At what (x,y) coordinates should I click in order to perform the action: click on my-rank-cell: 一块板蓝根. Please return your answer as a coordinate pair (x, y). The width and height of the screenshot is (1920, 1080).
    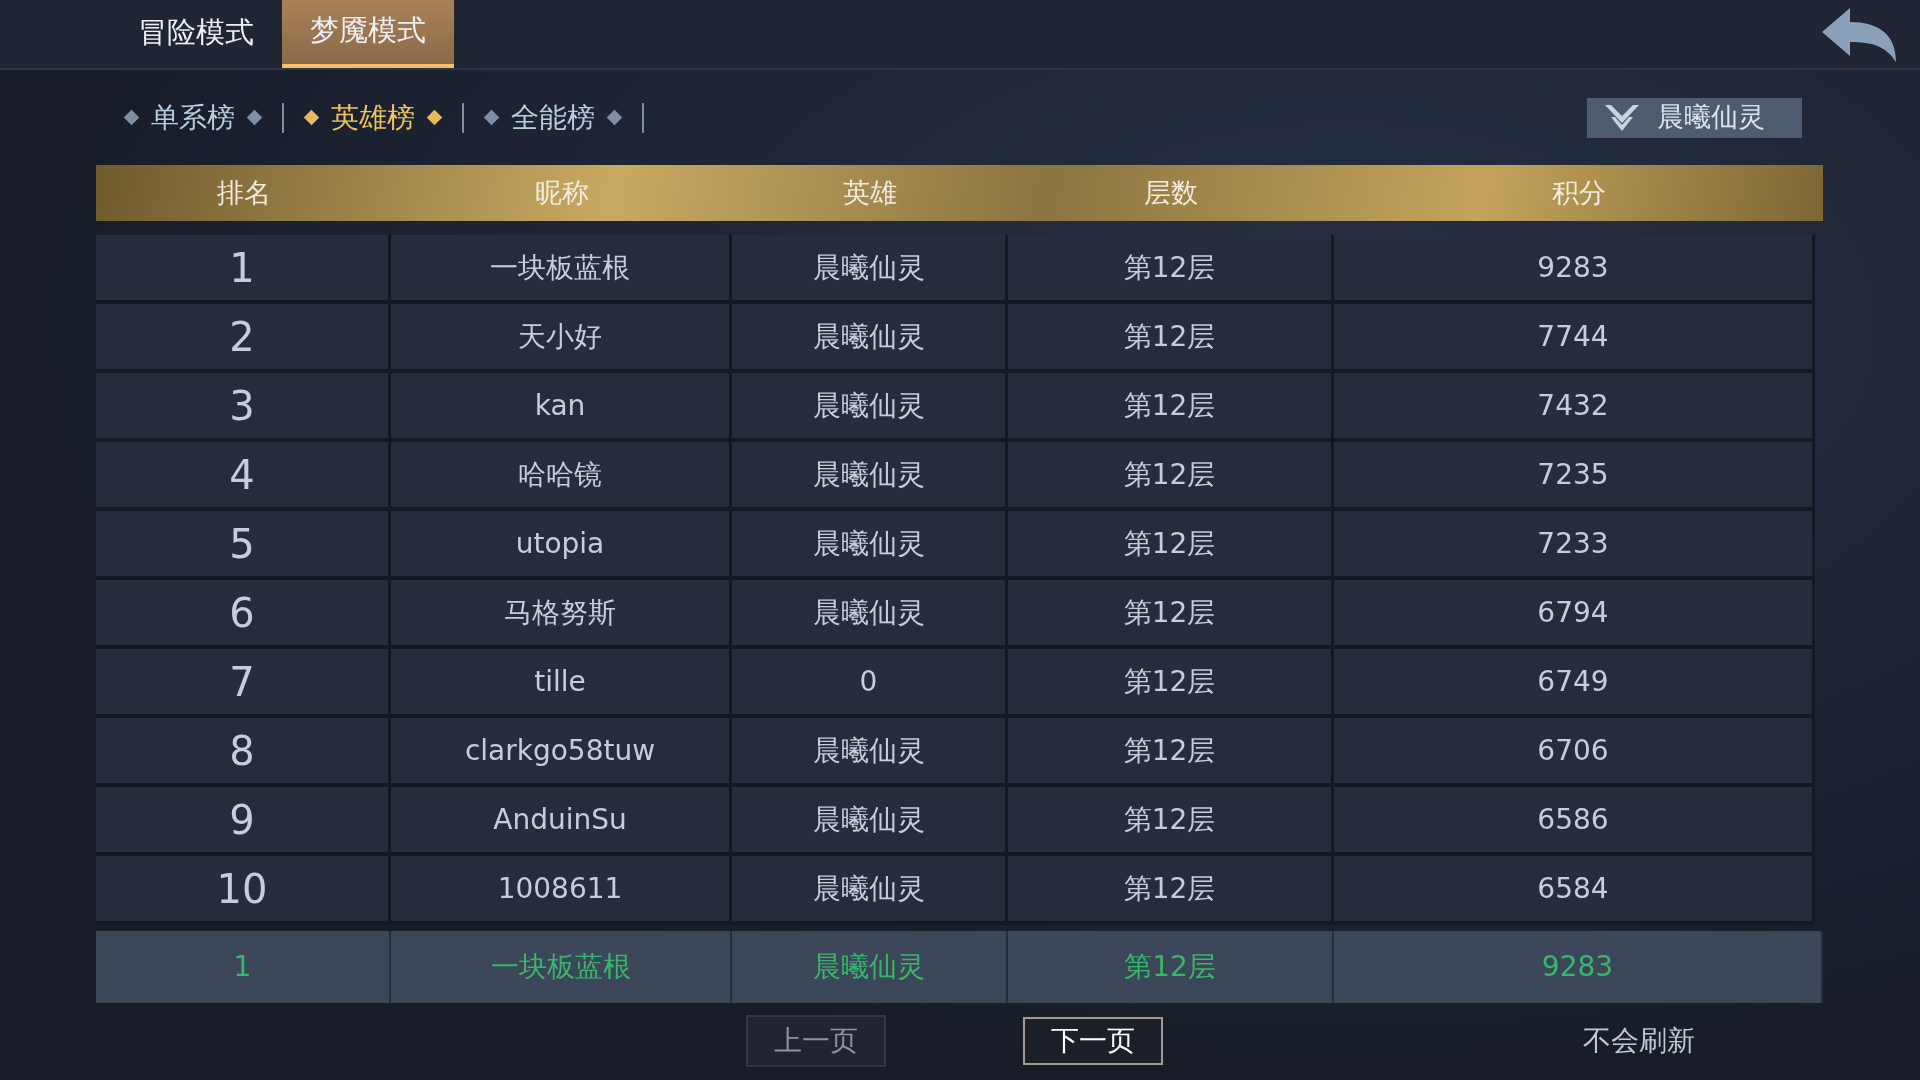
    Looking at the image, I should click on (561, 967).